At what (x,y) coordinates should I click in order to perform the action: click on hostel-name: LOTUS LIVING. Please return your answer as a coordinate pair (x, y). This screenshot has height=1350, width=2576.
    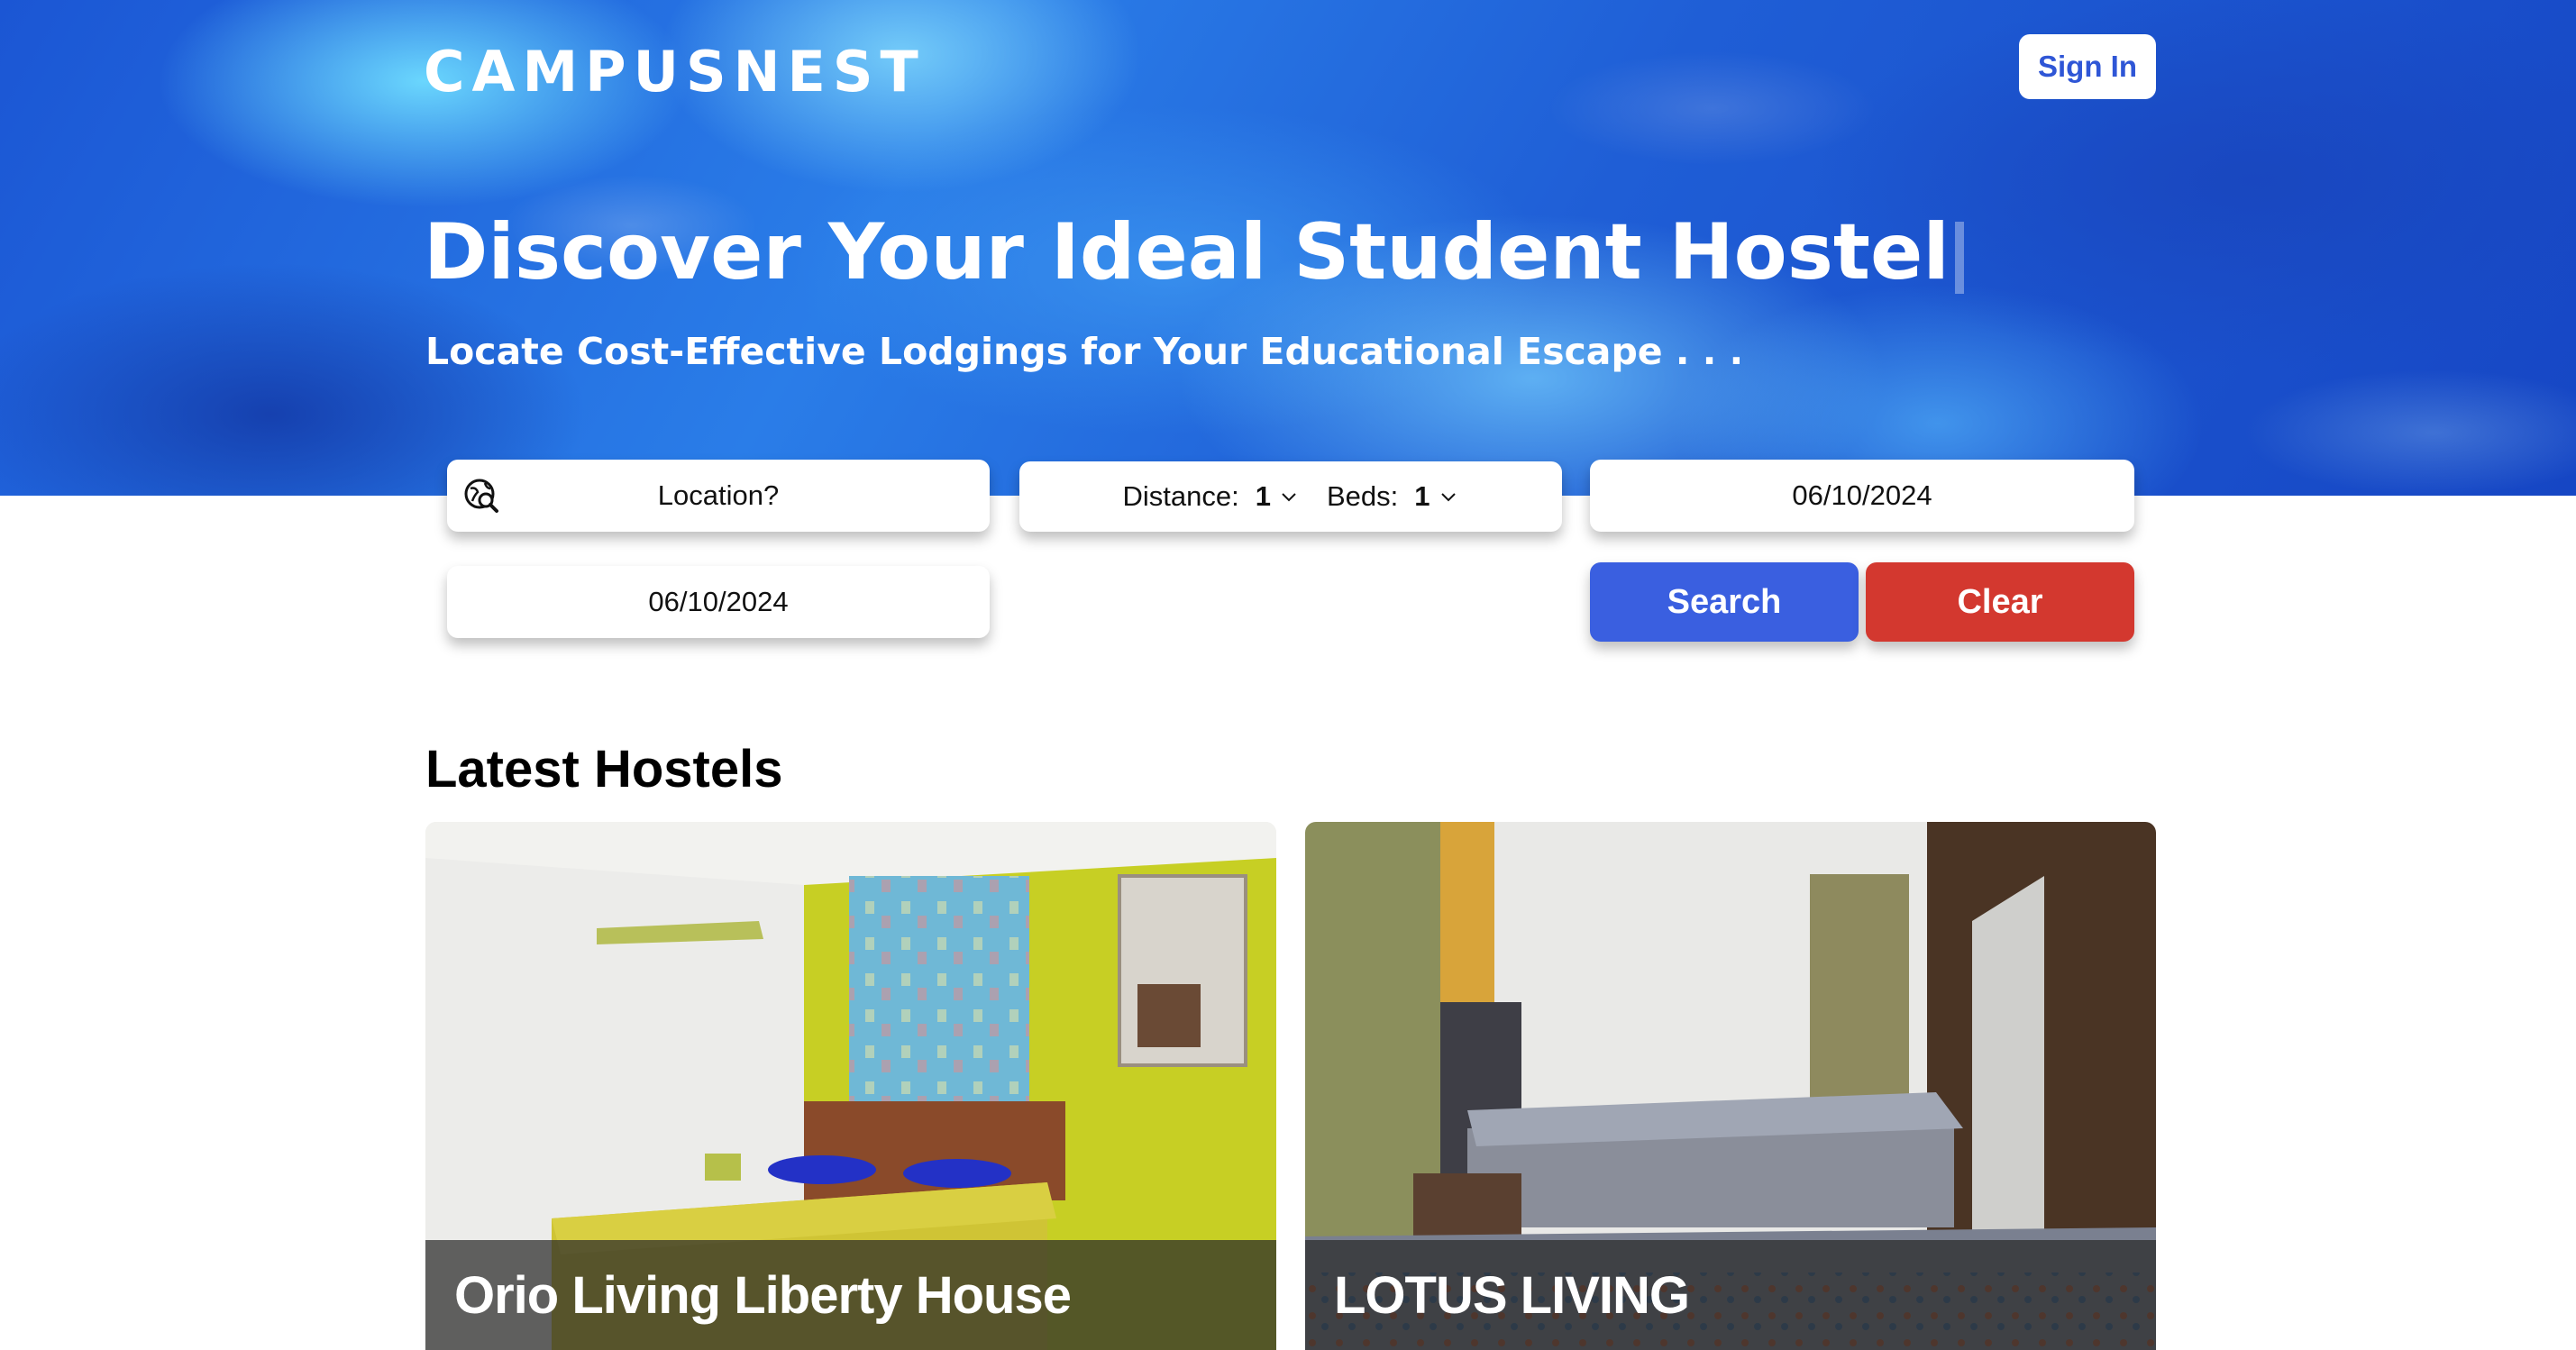
    Looking at the image, I should click on (1512, 1295).